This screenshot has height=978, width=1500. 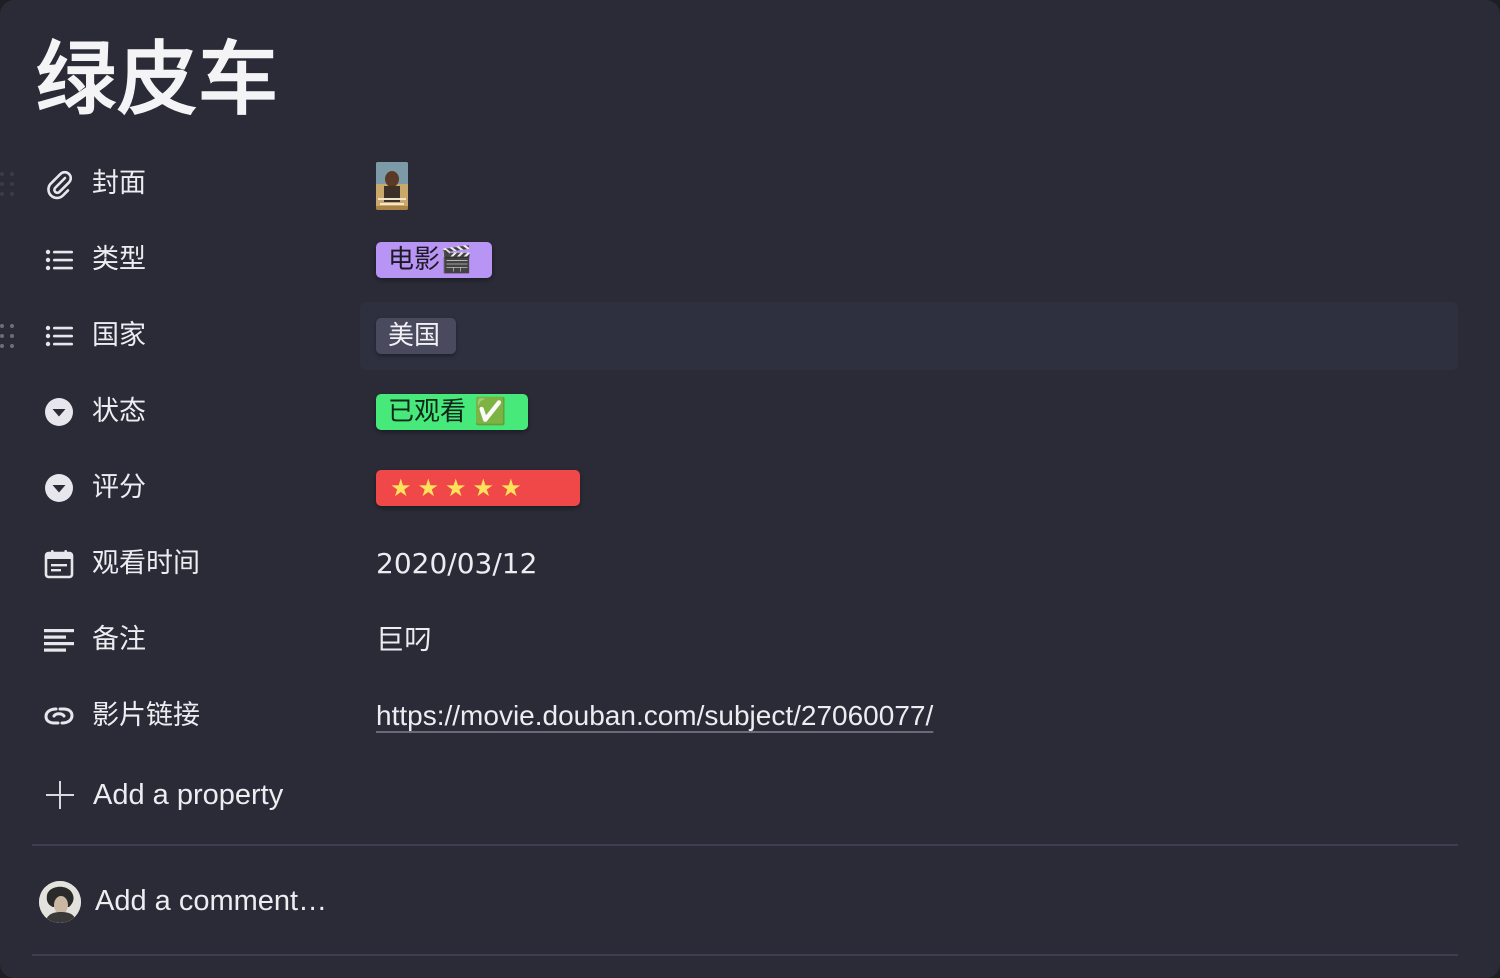 What do you see at coordinates (750, 184) in the screenshot?
I see `property-row-cover: 封面` at bounding box center [750, 184].